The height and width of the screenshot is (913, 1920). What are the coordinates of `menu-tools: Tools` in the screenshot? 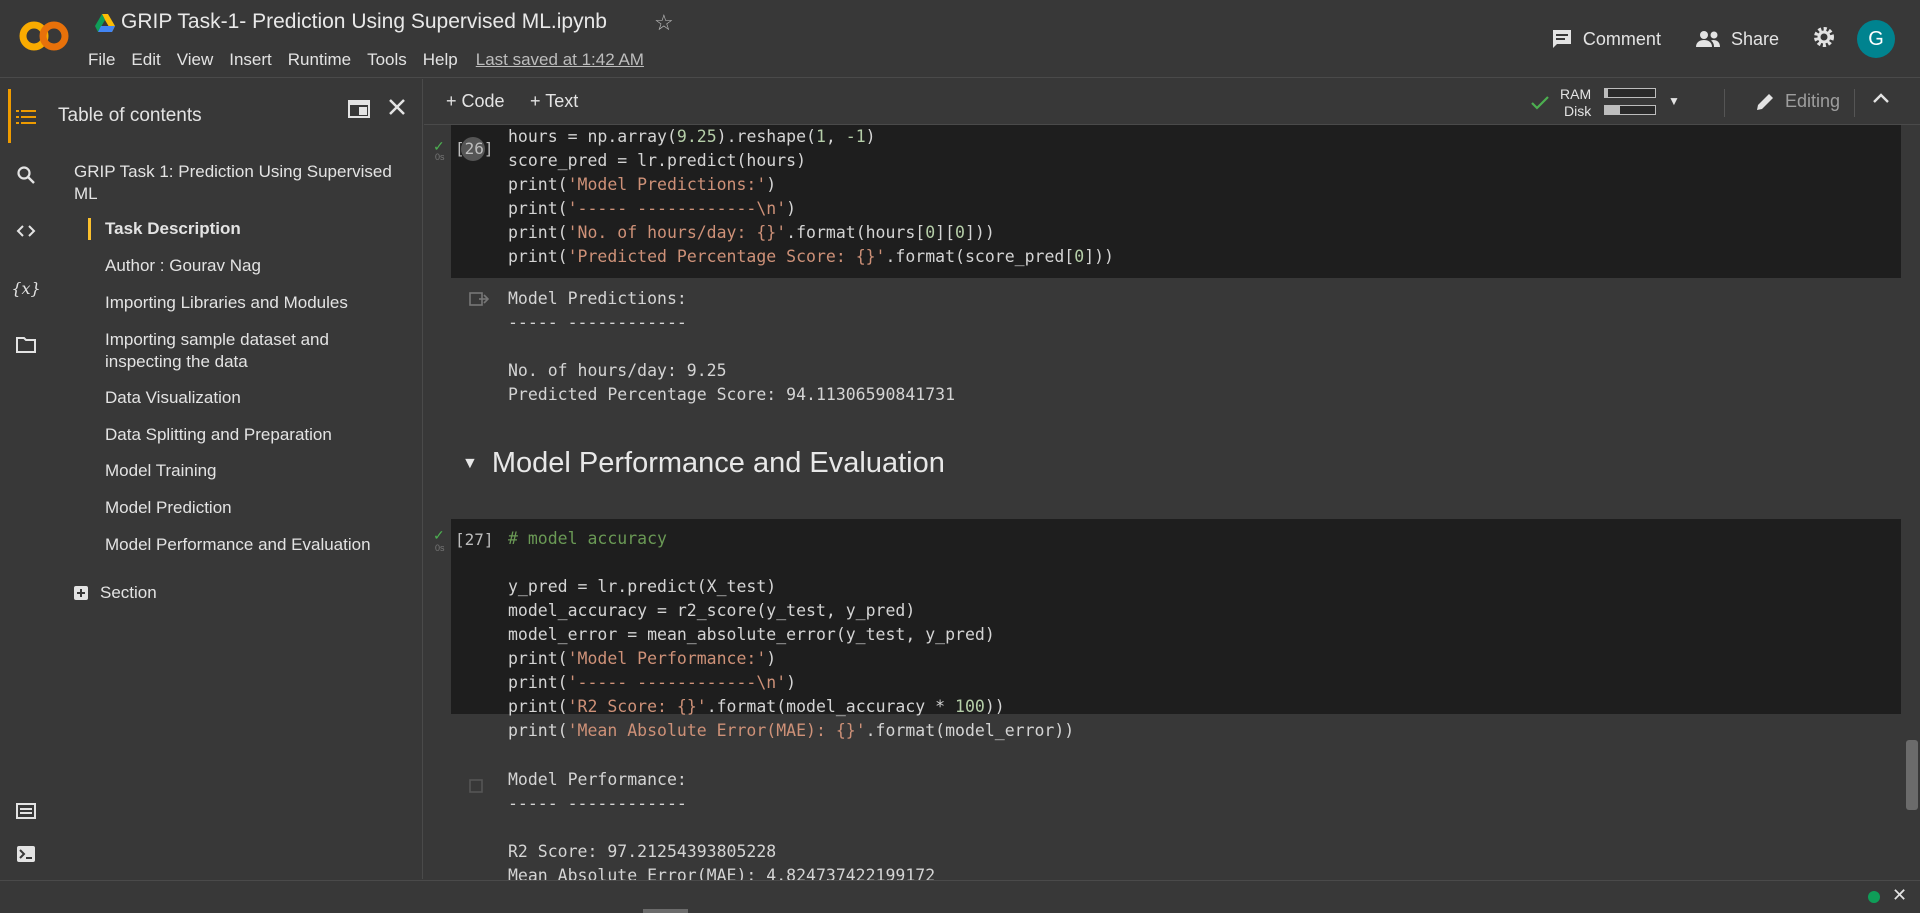 It's located at (387, 60).